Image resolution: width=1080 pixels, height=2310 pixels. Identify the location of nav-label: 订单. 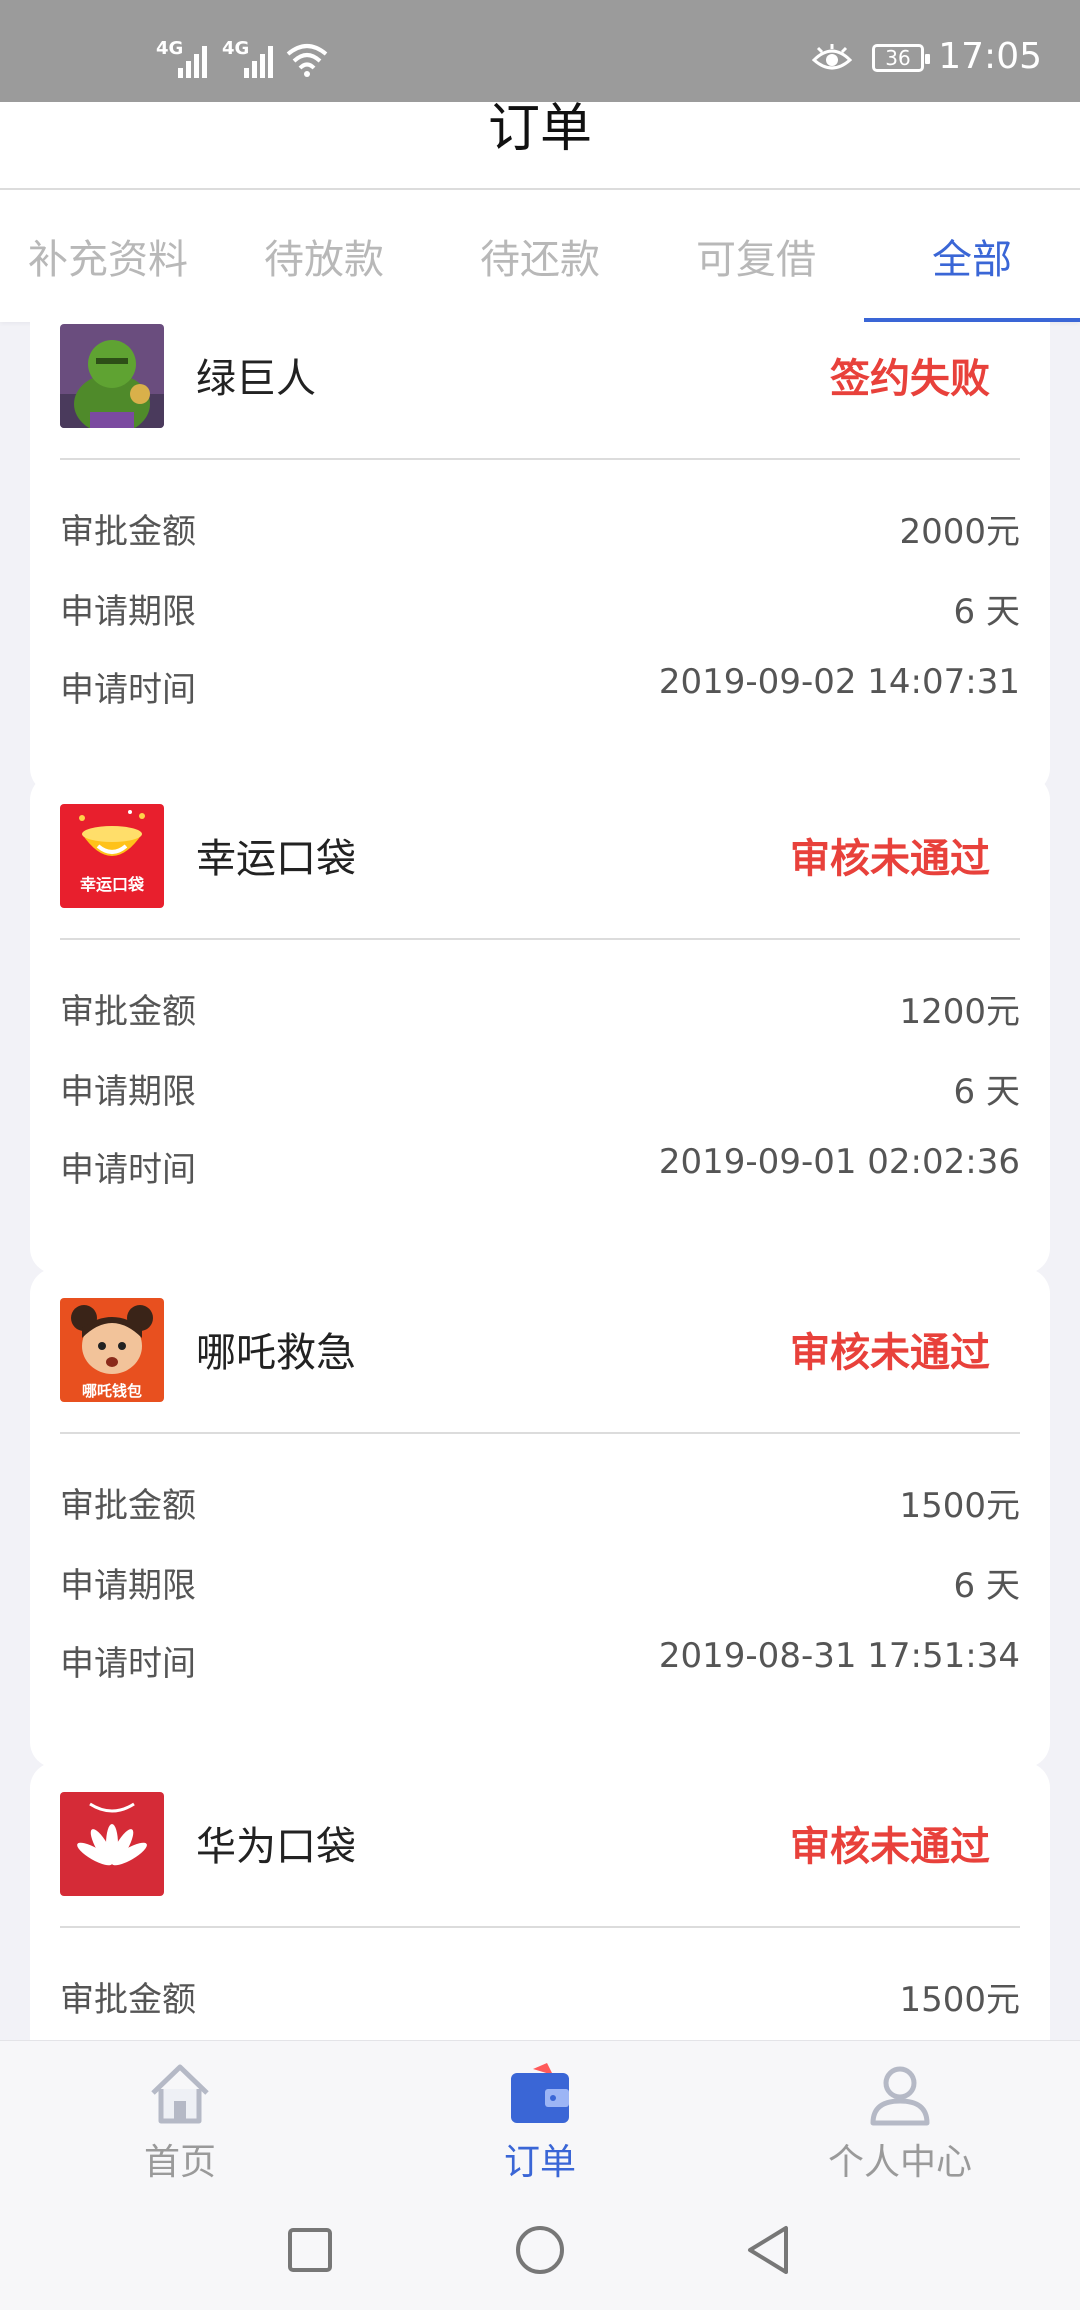
(539, 2162).